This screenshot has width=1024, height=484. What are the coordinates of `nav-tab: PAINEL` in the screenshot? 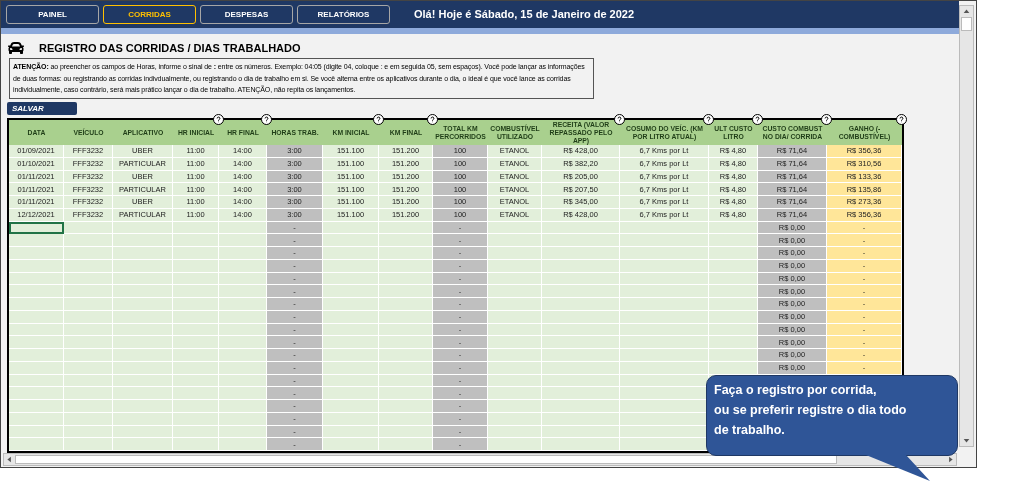 It's located at (52, 14).